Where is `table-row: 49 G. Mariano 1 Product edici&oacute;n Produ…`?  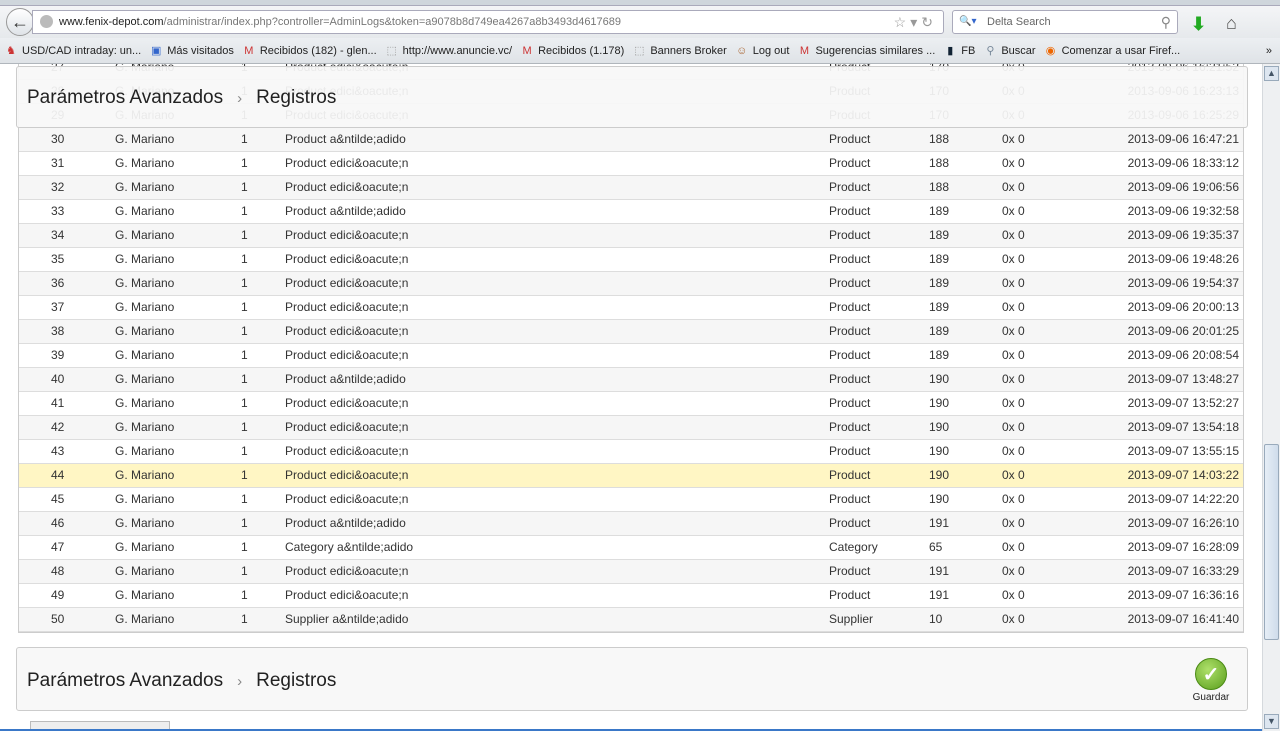 table-row: 49 G. Mariano 1 Product edici&oacute;n Produ… is located at coordinates (631, 596).